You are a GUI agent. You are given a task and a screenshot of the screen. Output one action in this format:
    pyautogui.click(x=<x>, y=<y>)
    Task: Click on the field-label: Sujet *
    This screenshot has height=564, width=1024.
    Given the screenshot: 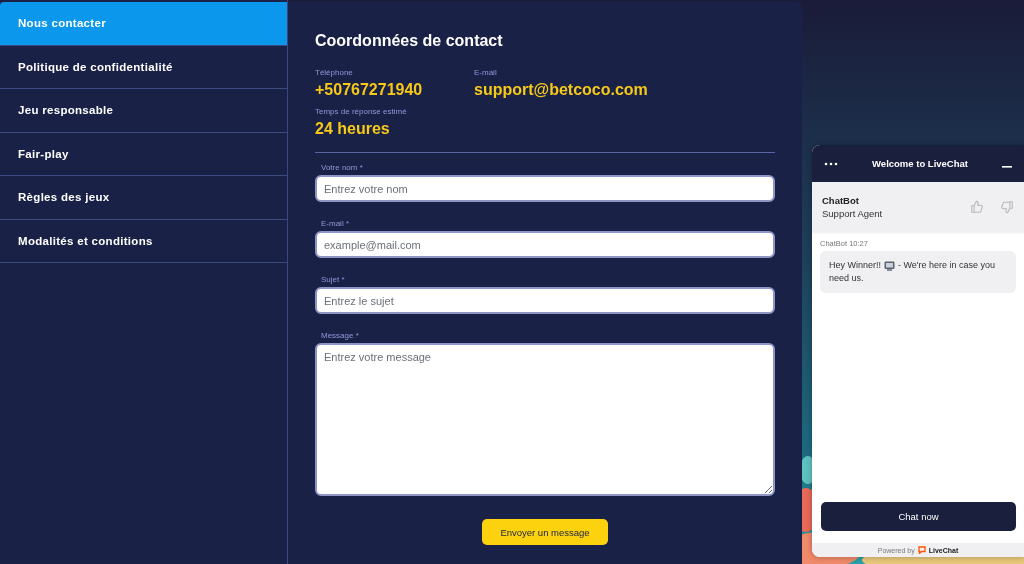 What is the action you would take?
    pyautogui.click(x=333, y=279)
    